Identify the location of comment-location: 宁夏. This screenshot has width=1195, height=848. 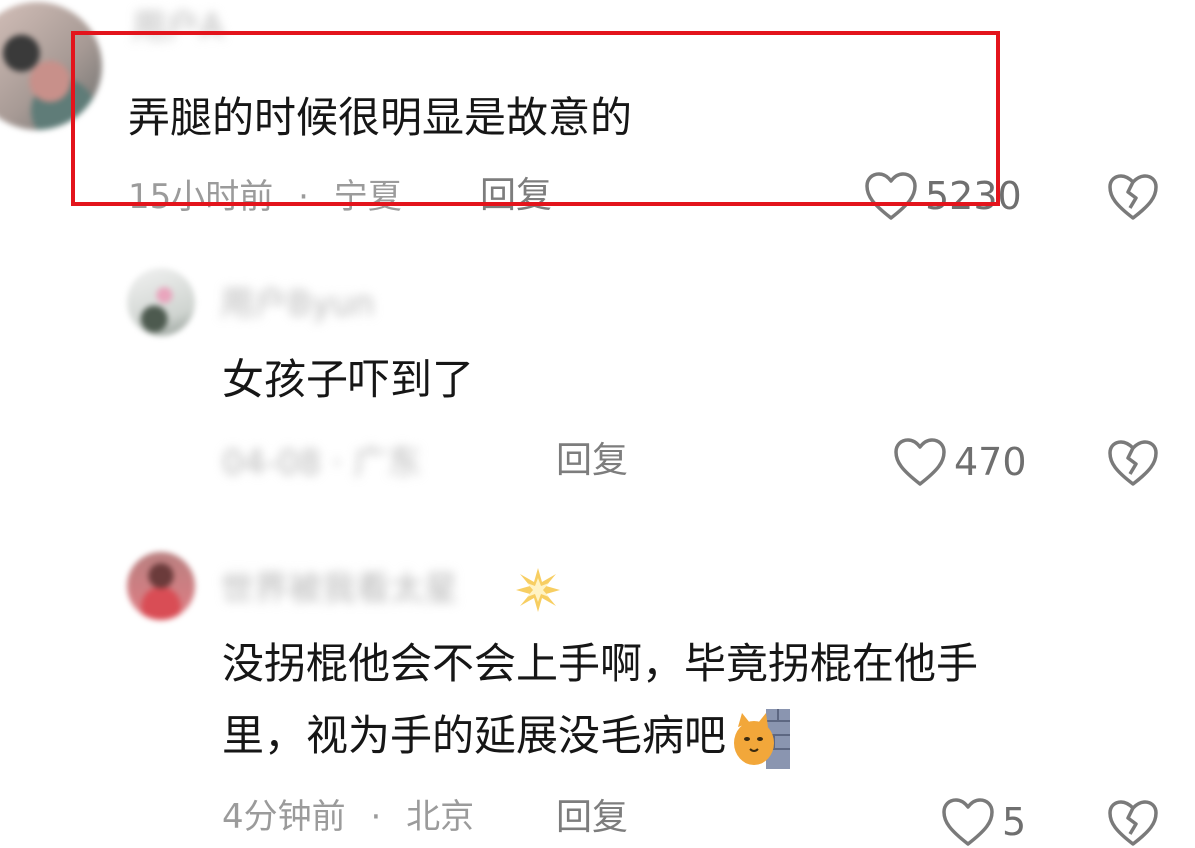
(367, 197).